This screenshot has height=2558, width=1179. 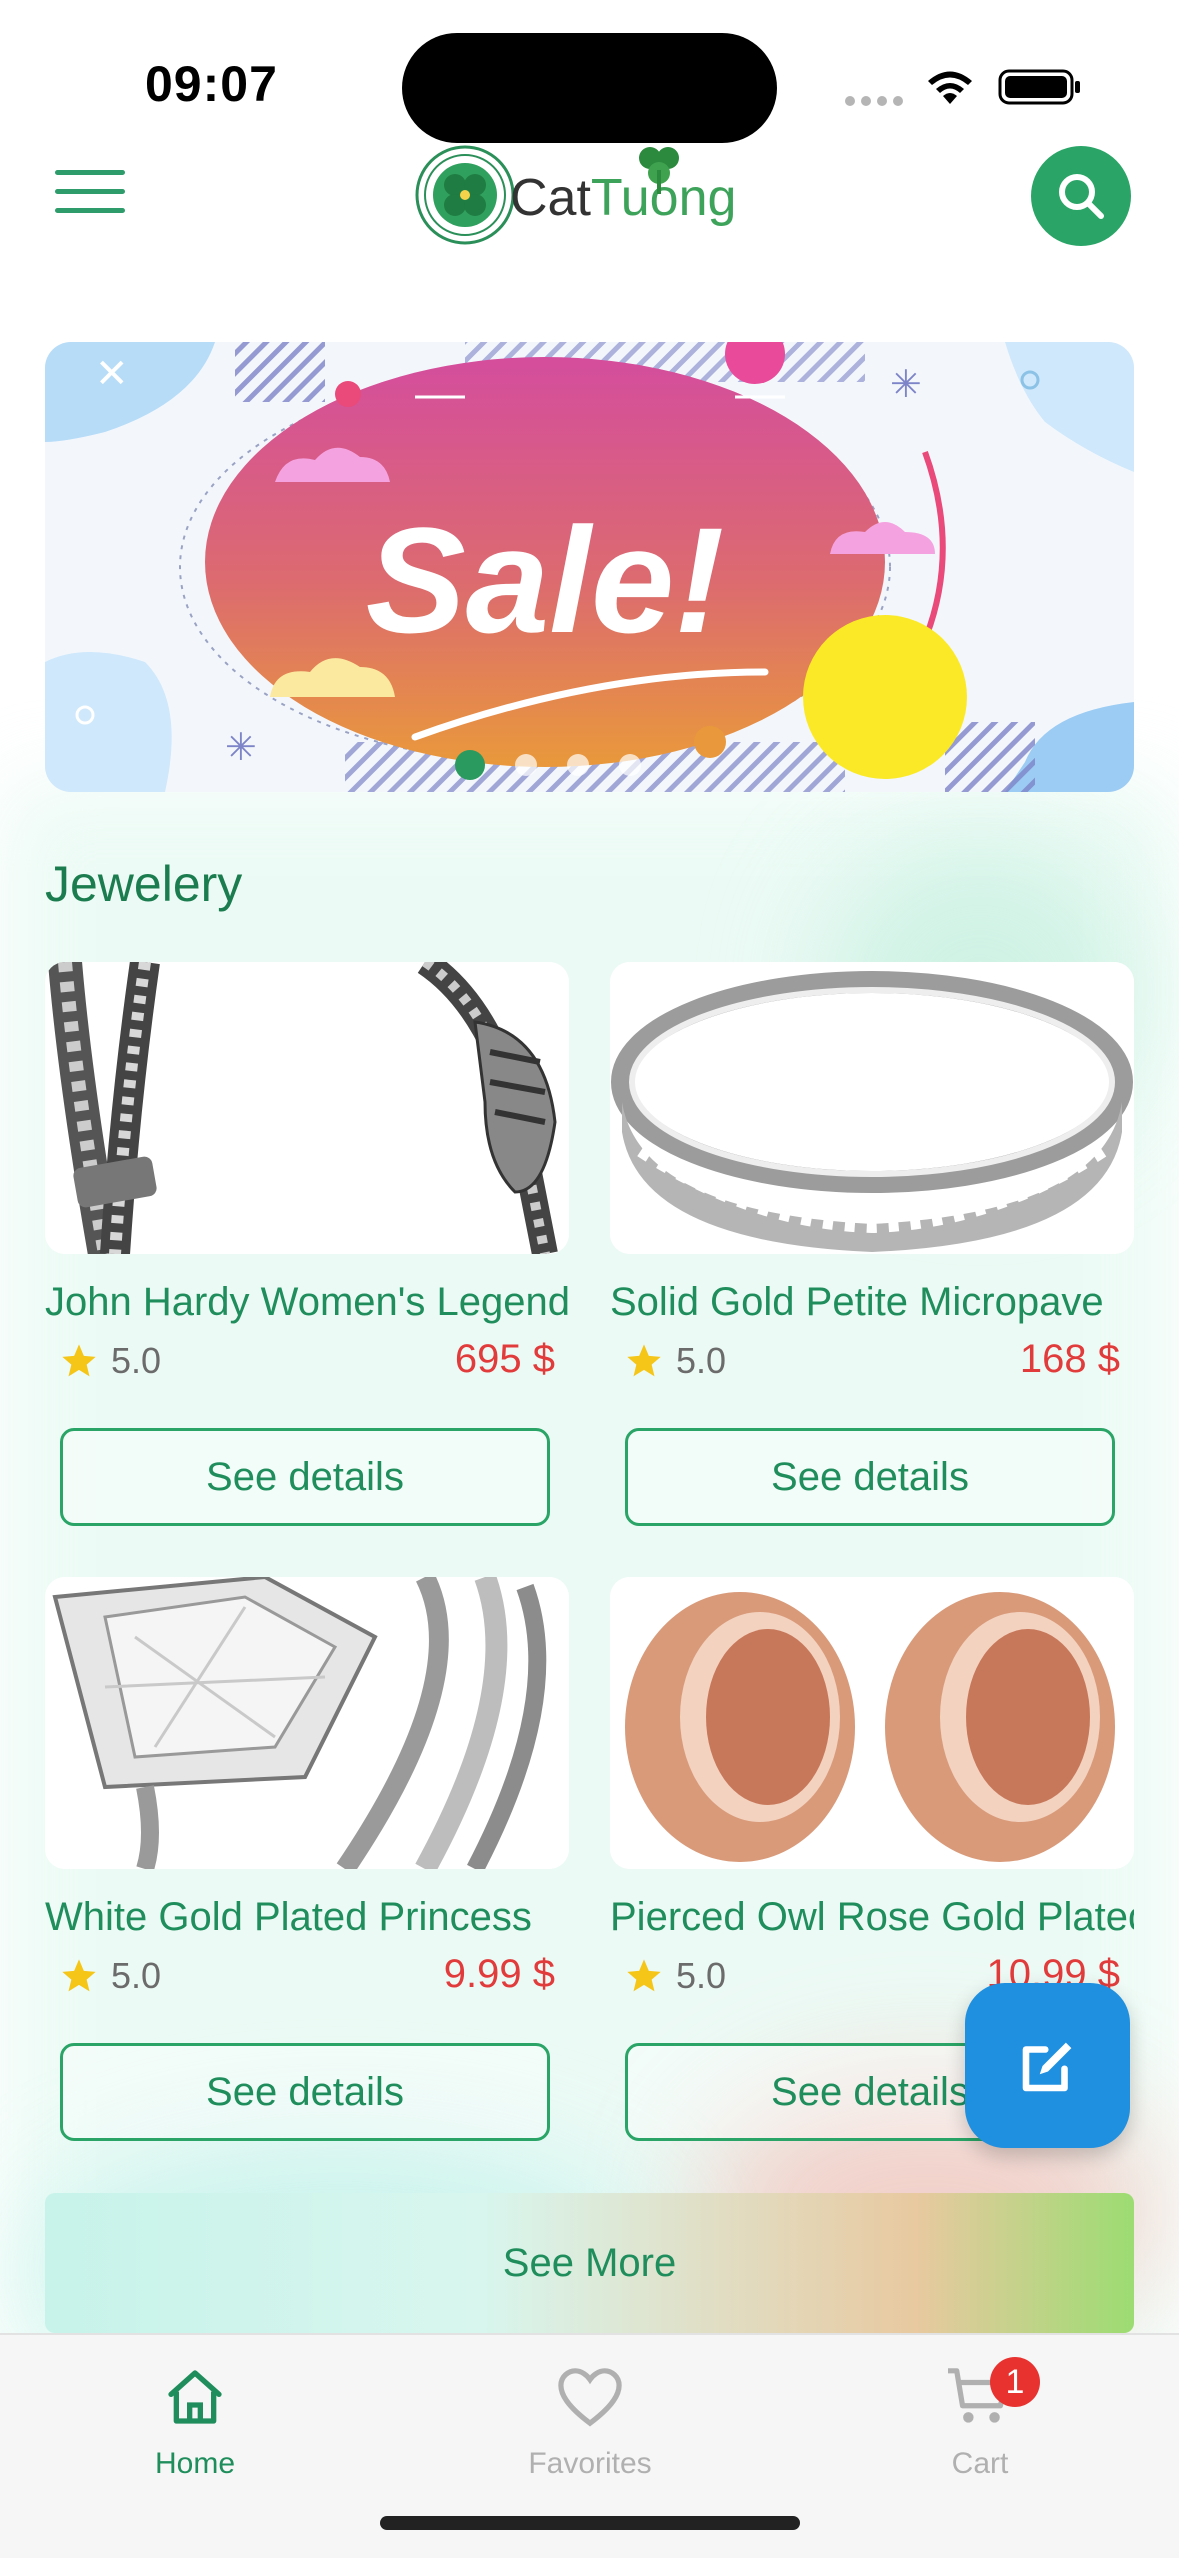 What do you see at coordinates (499, 1974) in the screenshot?
I see `product-price: 9.99 $` at bounding box center [499, 1974].